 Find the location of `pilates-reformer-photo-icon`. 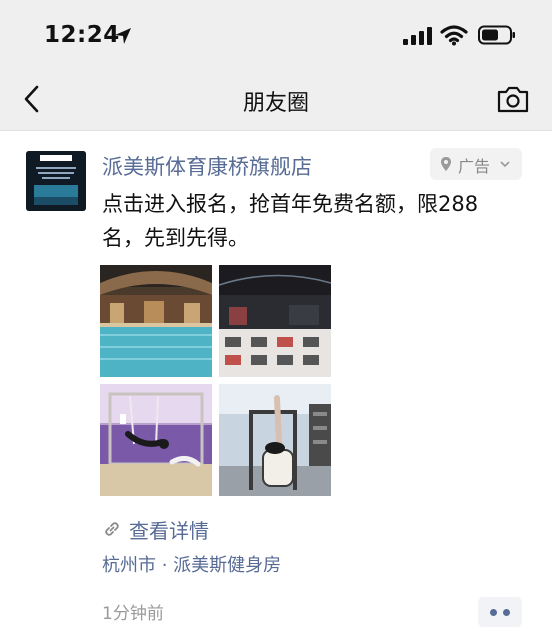

pilates-reformer-photo-icon is located at coordinates (275, 440).